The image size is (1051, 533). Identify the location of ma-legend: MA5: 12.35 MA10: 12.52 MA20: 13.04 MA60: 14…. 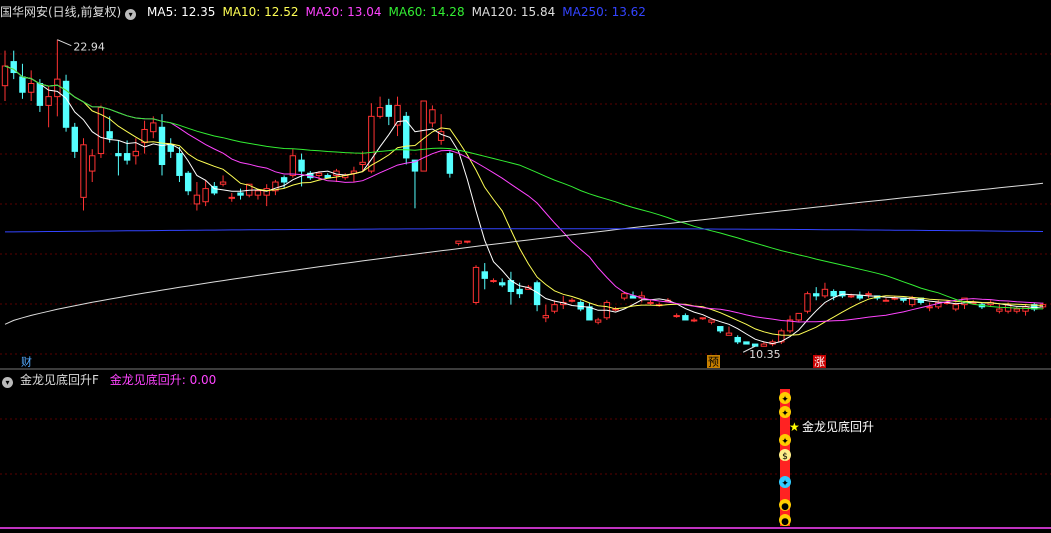
(400, 12).